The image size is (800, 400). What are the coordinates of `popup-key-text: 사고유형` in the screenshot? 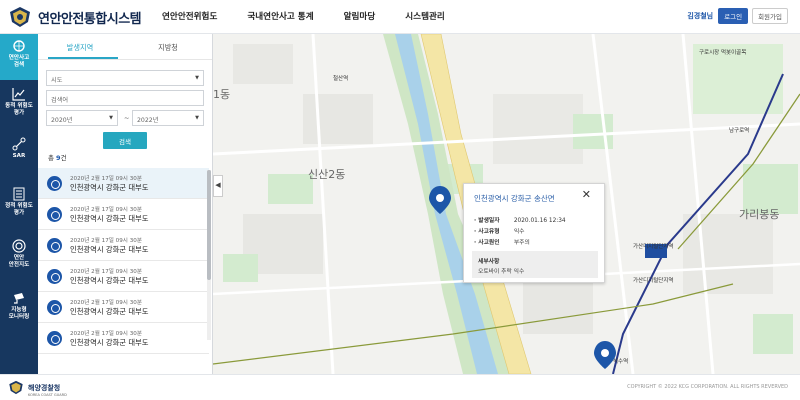 It's located at (489, 232).